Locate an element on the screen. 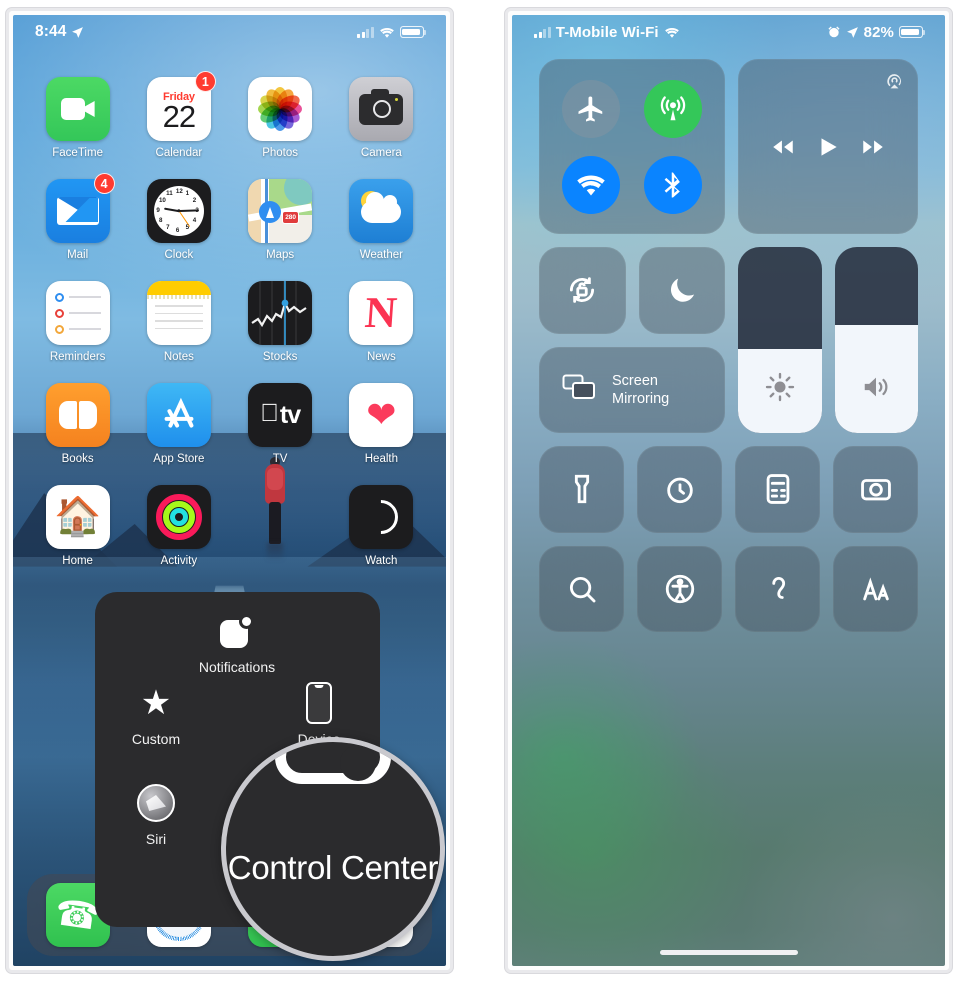 The image size is (960, 981). status-left-group: T-Mobile Wi-Fi is located at coordinates (607, 32).